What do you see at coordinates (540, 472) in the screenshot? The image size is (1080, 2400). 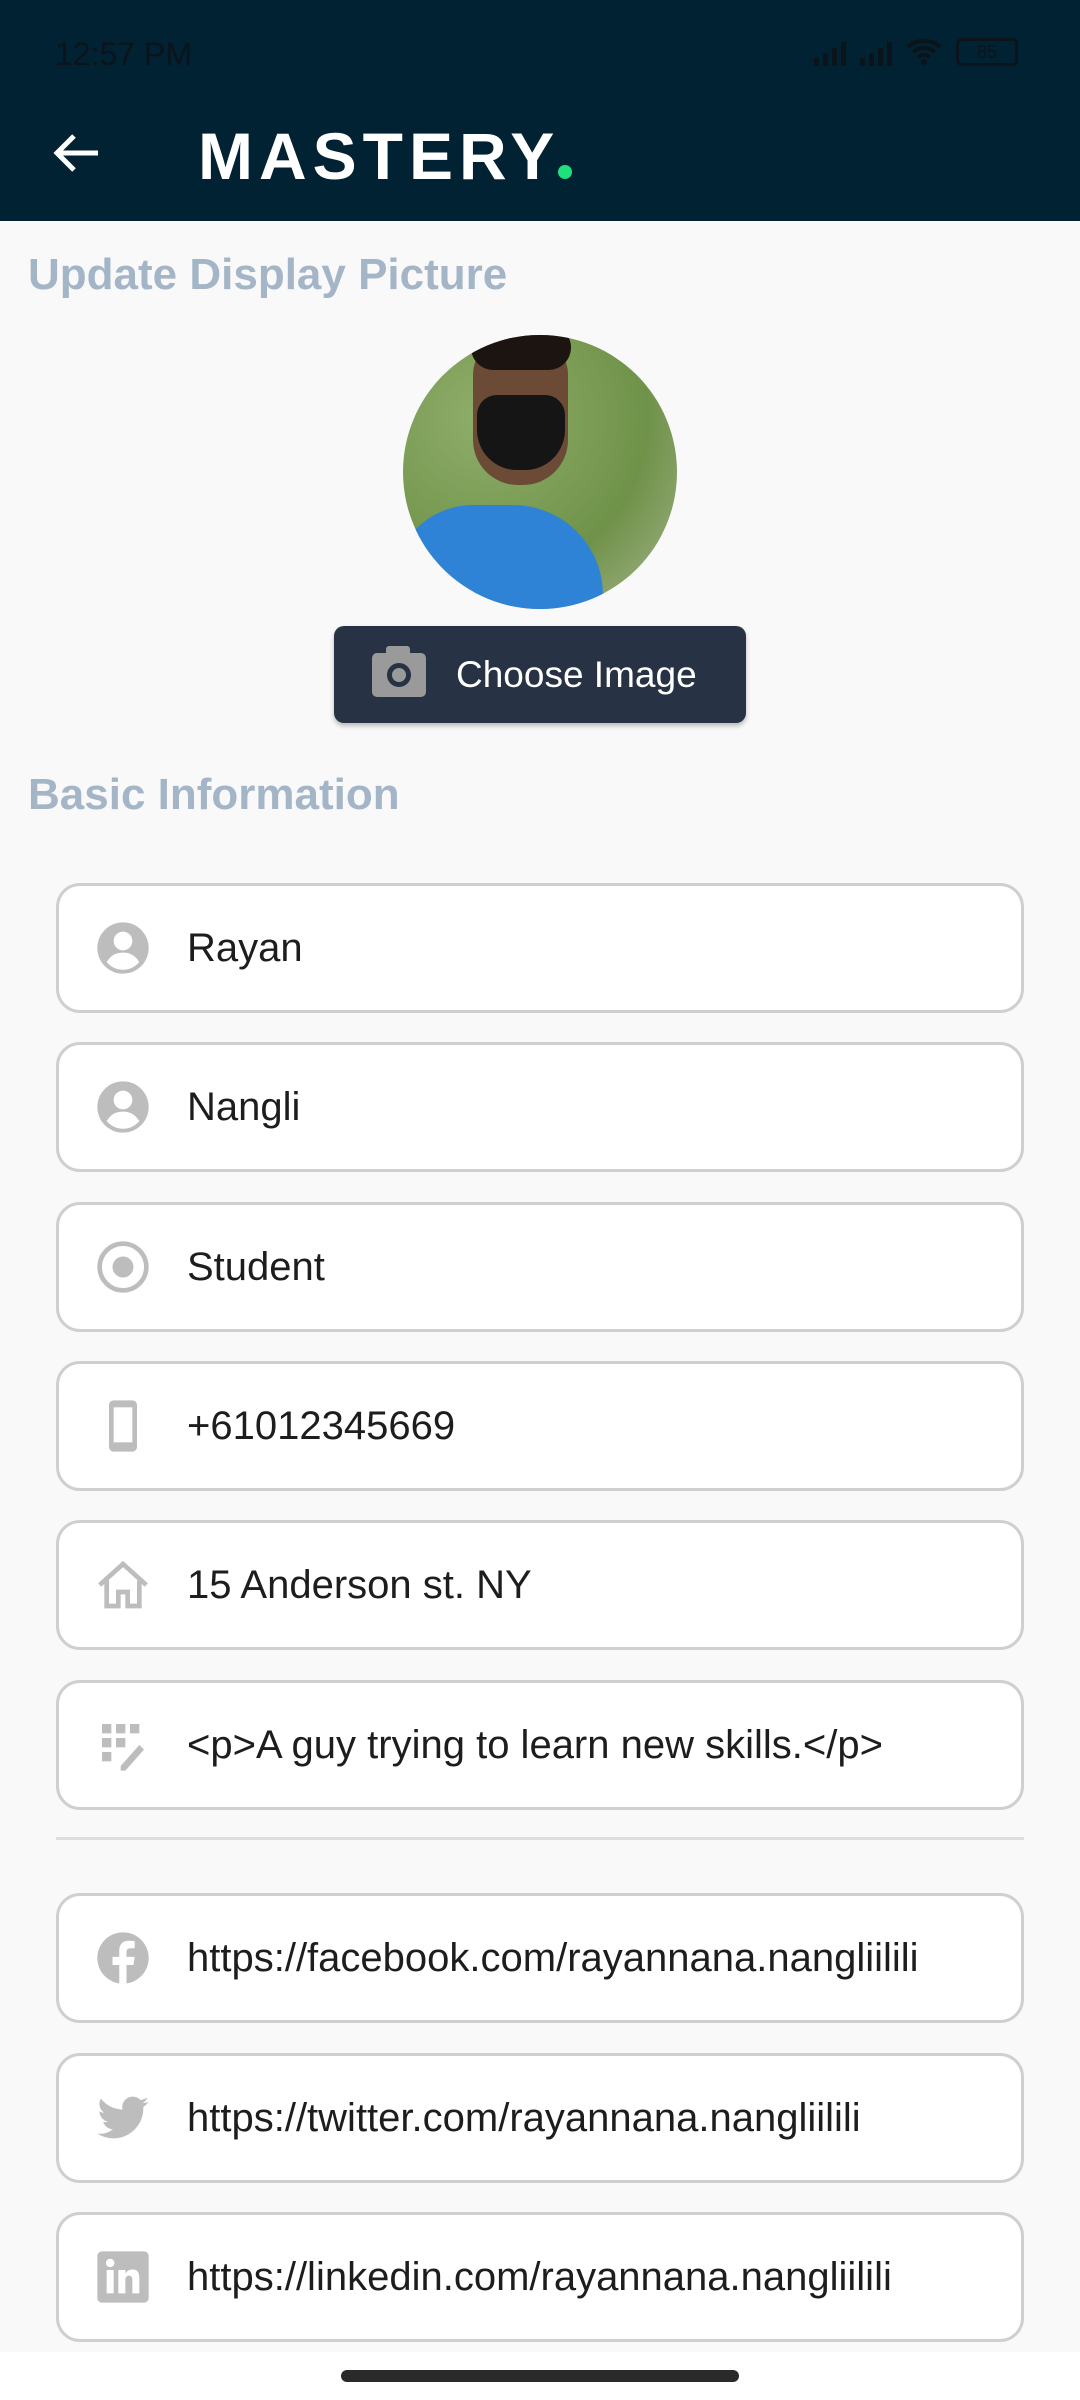 I see `avatar` at bounding box center [540, 472].